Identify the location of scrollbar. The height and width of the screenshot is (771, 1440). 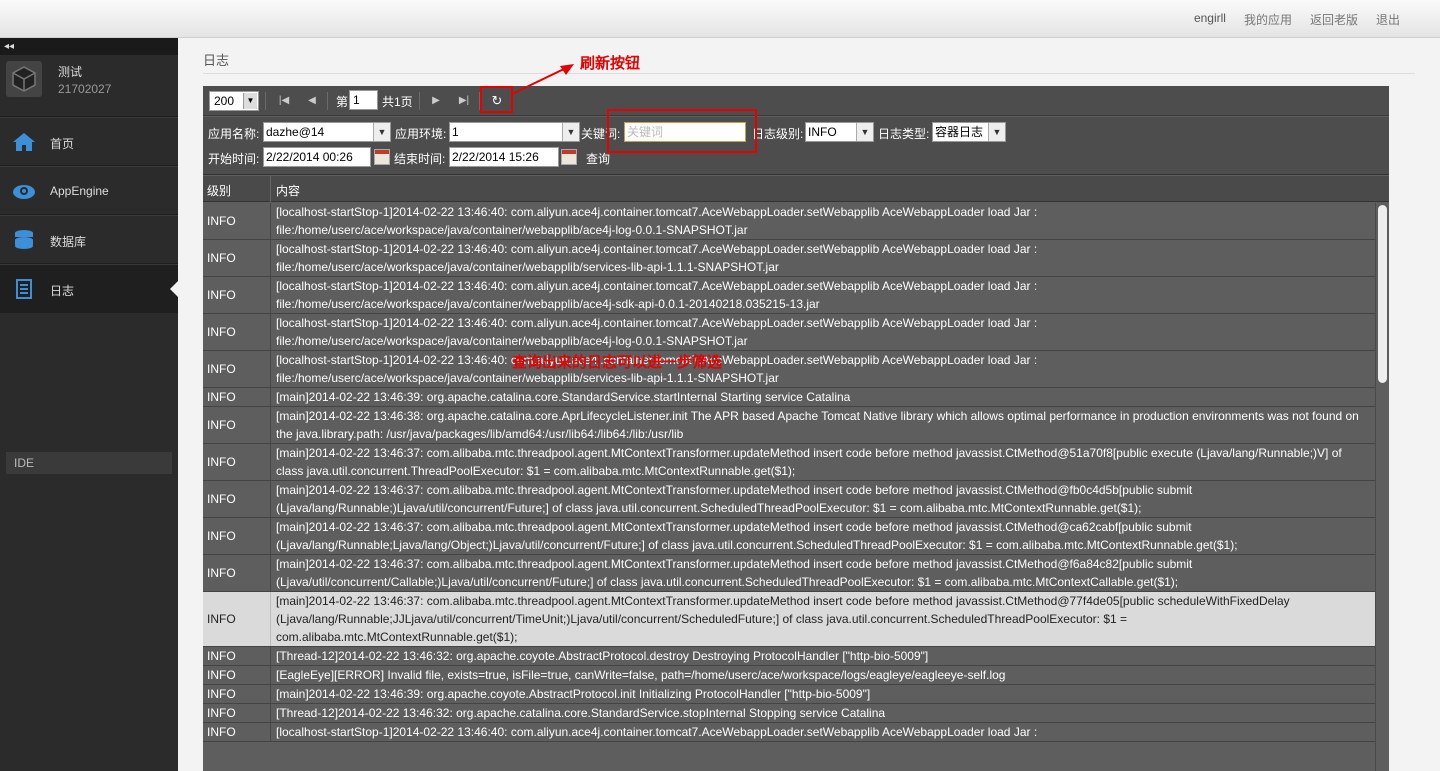
(1382, 487).